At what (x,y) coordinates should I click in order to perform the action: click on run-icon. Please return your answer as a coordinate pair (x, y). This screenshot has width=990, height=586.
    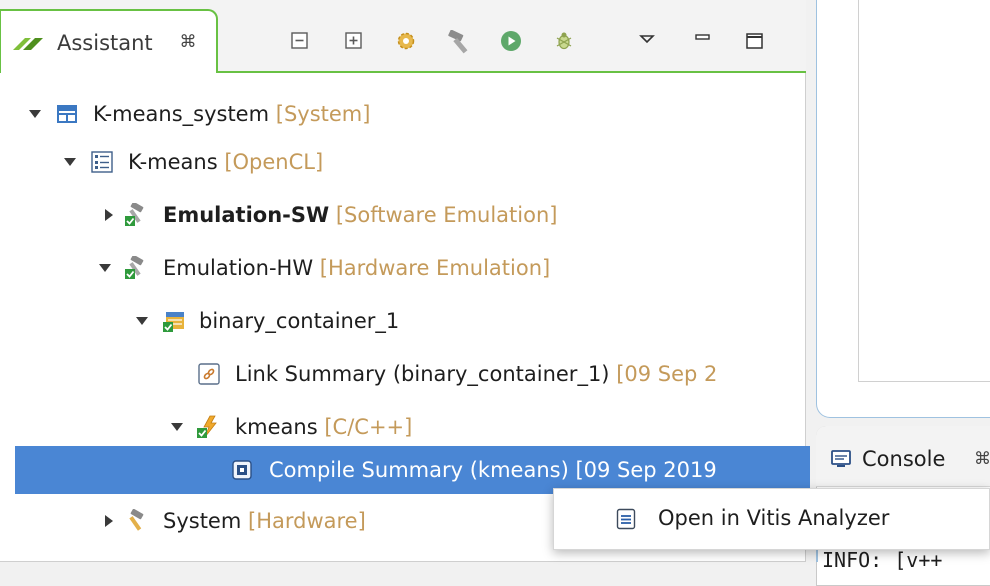
    Looking at the image, I should click on (511, 41).